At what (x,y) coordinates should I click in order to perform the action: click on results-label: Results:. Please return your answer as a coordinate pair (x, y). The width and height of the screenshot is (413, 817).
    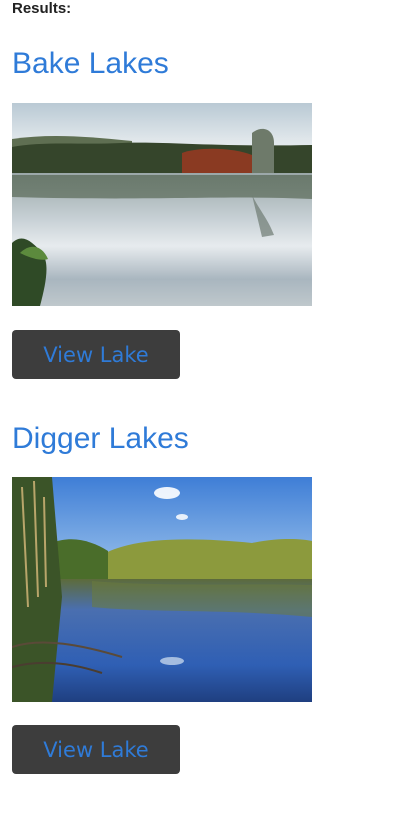
    Looking at the image, I should click on (42, 8).